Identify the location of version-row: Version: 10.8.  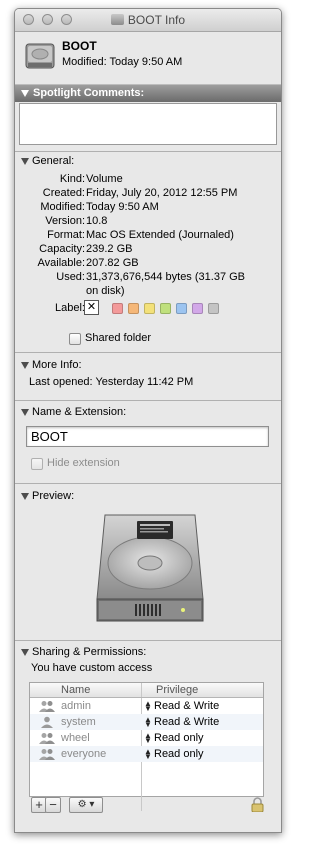
(148, 221).